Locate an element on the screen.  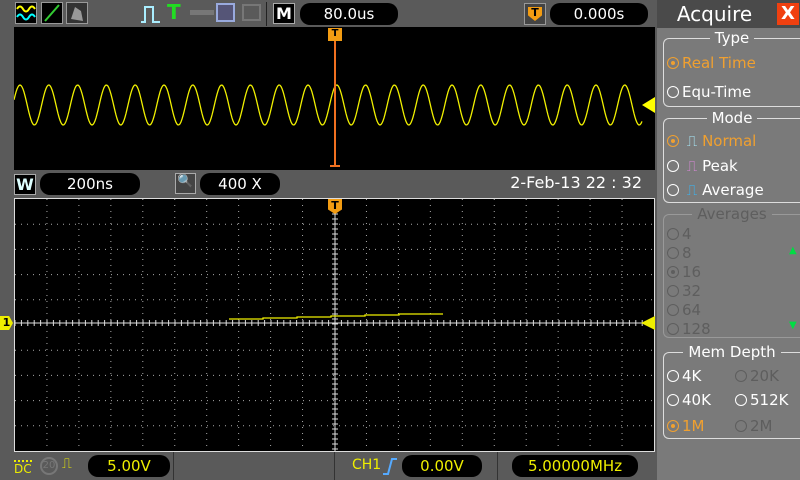
save-icon is located at coordinates (225, 12).